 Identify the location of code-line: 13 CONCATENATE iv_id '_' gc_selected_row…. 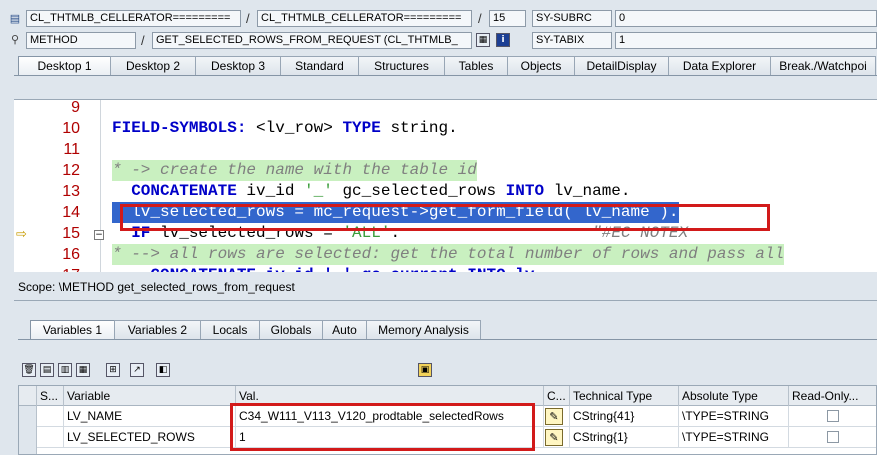
(445, 191).